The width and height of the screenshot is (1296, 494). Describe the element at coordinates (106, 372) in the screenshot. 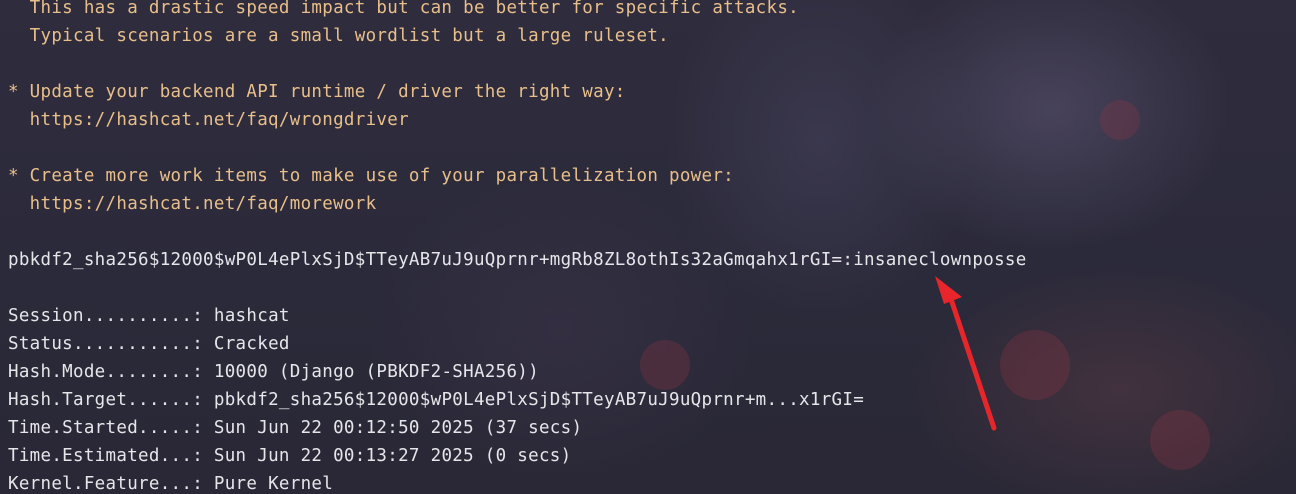

I see `status-key: Hash.Mode........:` at that location.